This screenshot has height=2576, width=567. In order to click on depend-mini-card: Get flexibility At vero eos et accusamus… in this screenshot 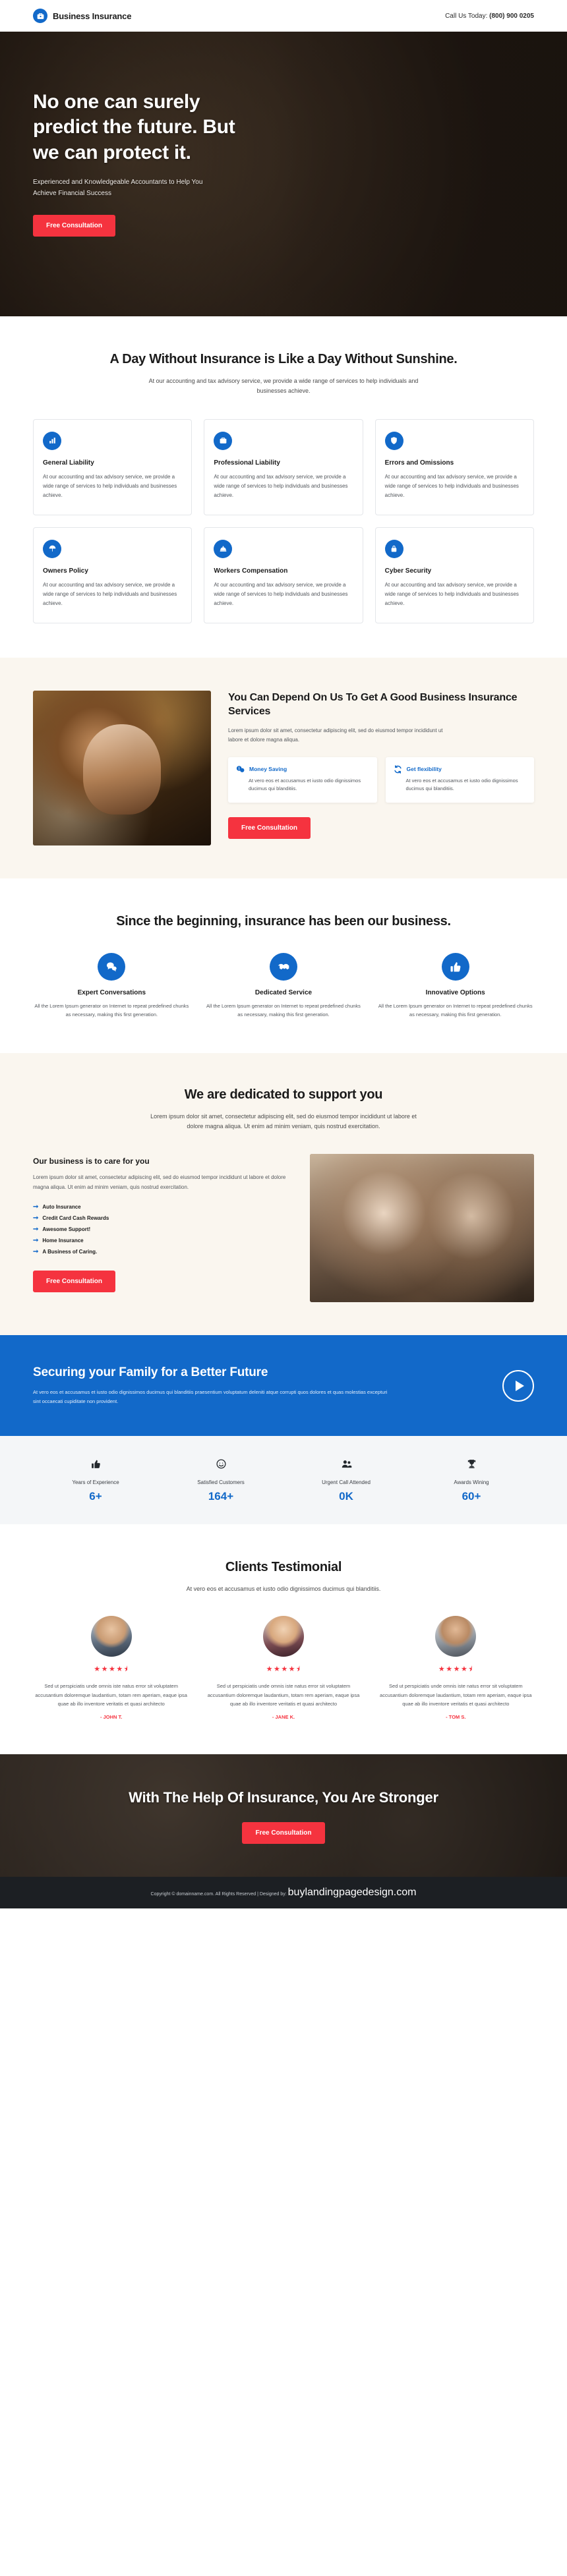, I will do `click(459, 780)`.